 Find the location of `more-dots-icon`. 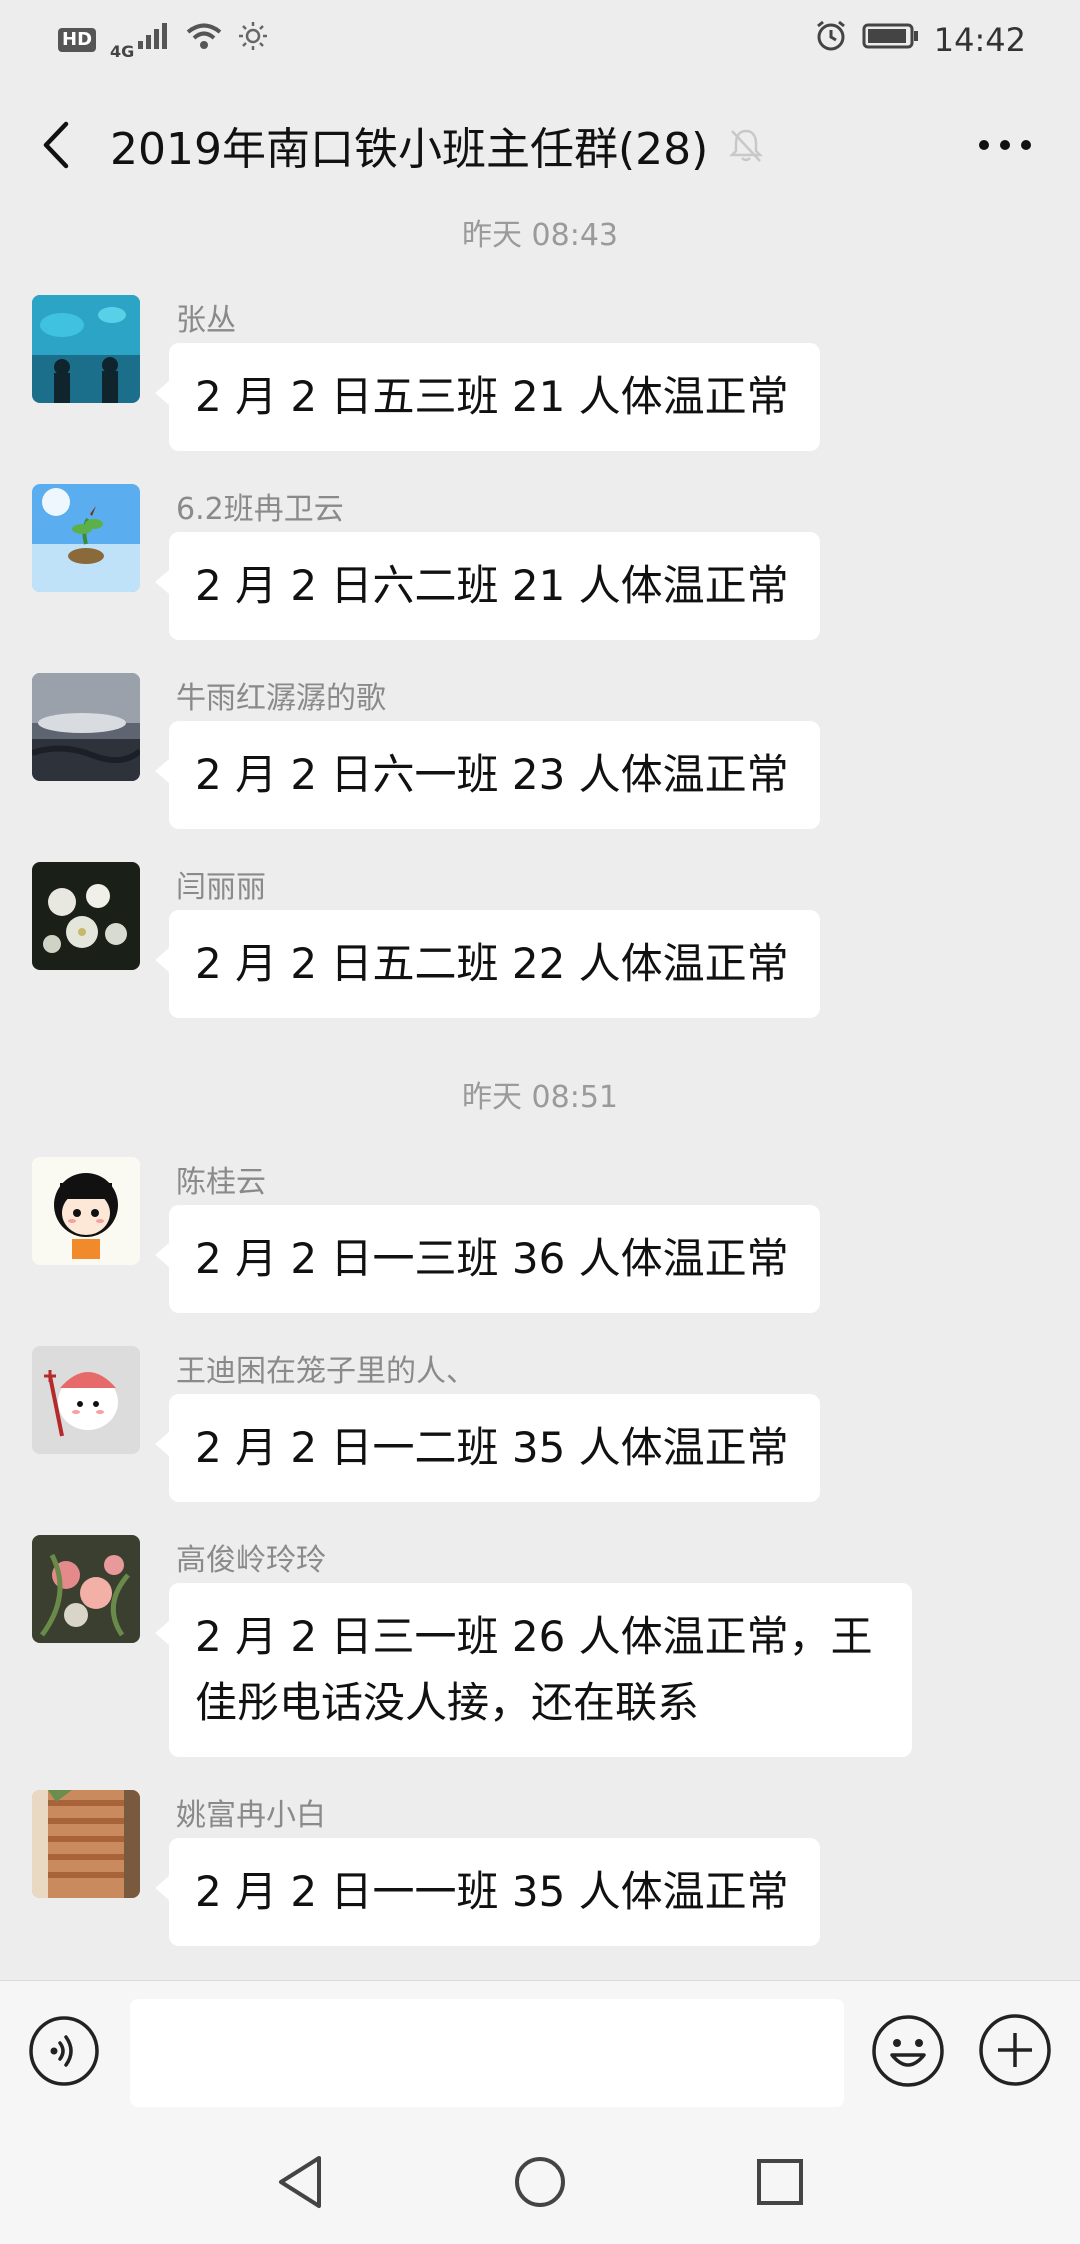

more-dots-icon is located at coordinates (1005, 145).